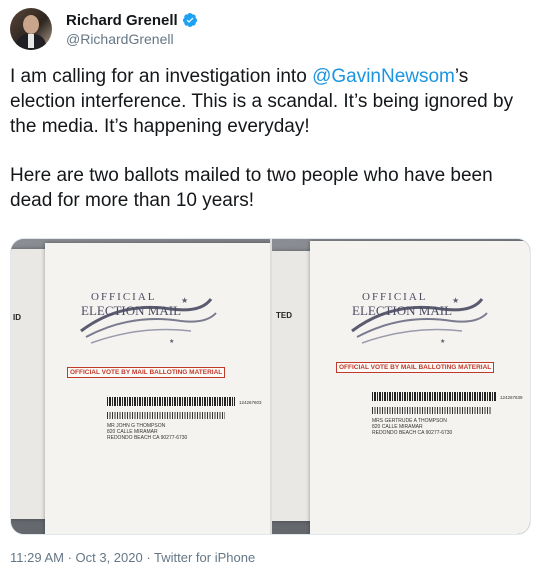  I want to click on verified-badge-icon, so click(189, 20).